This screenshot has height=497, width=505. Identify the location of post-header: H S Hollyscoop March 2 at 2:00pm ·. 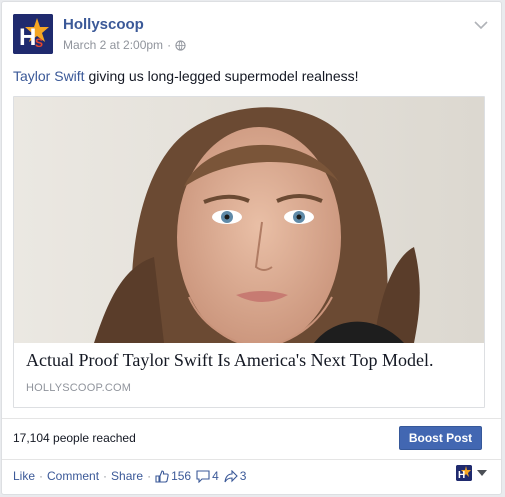
(251, 33).